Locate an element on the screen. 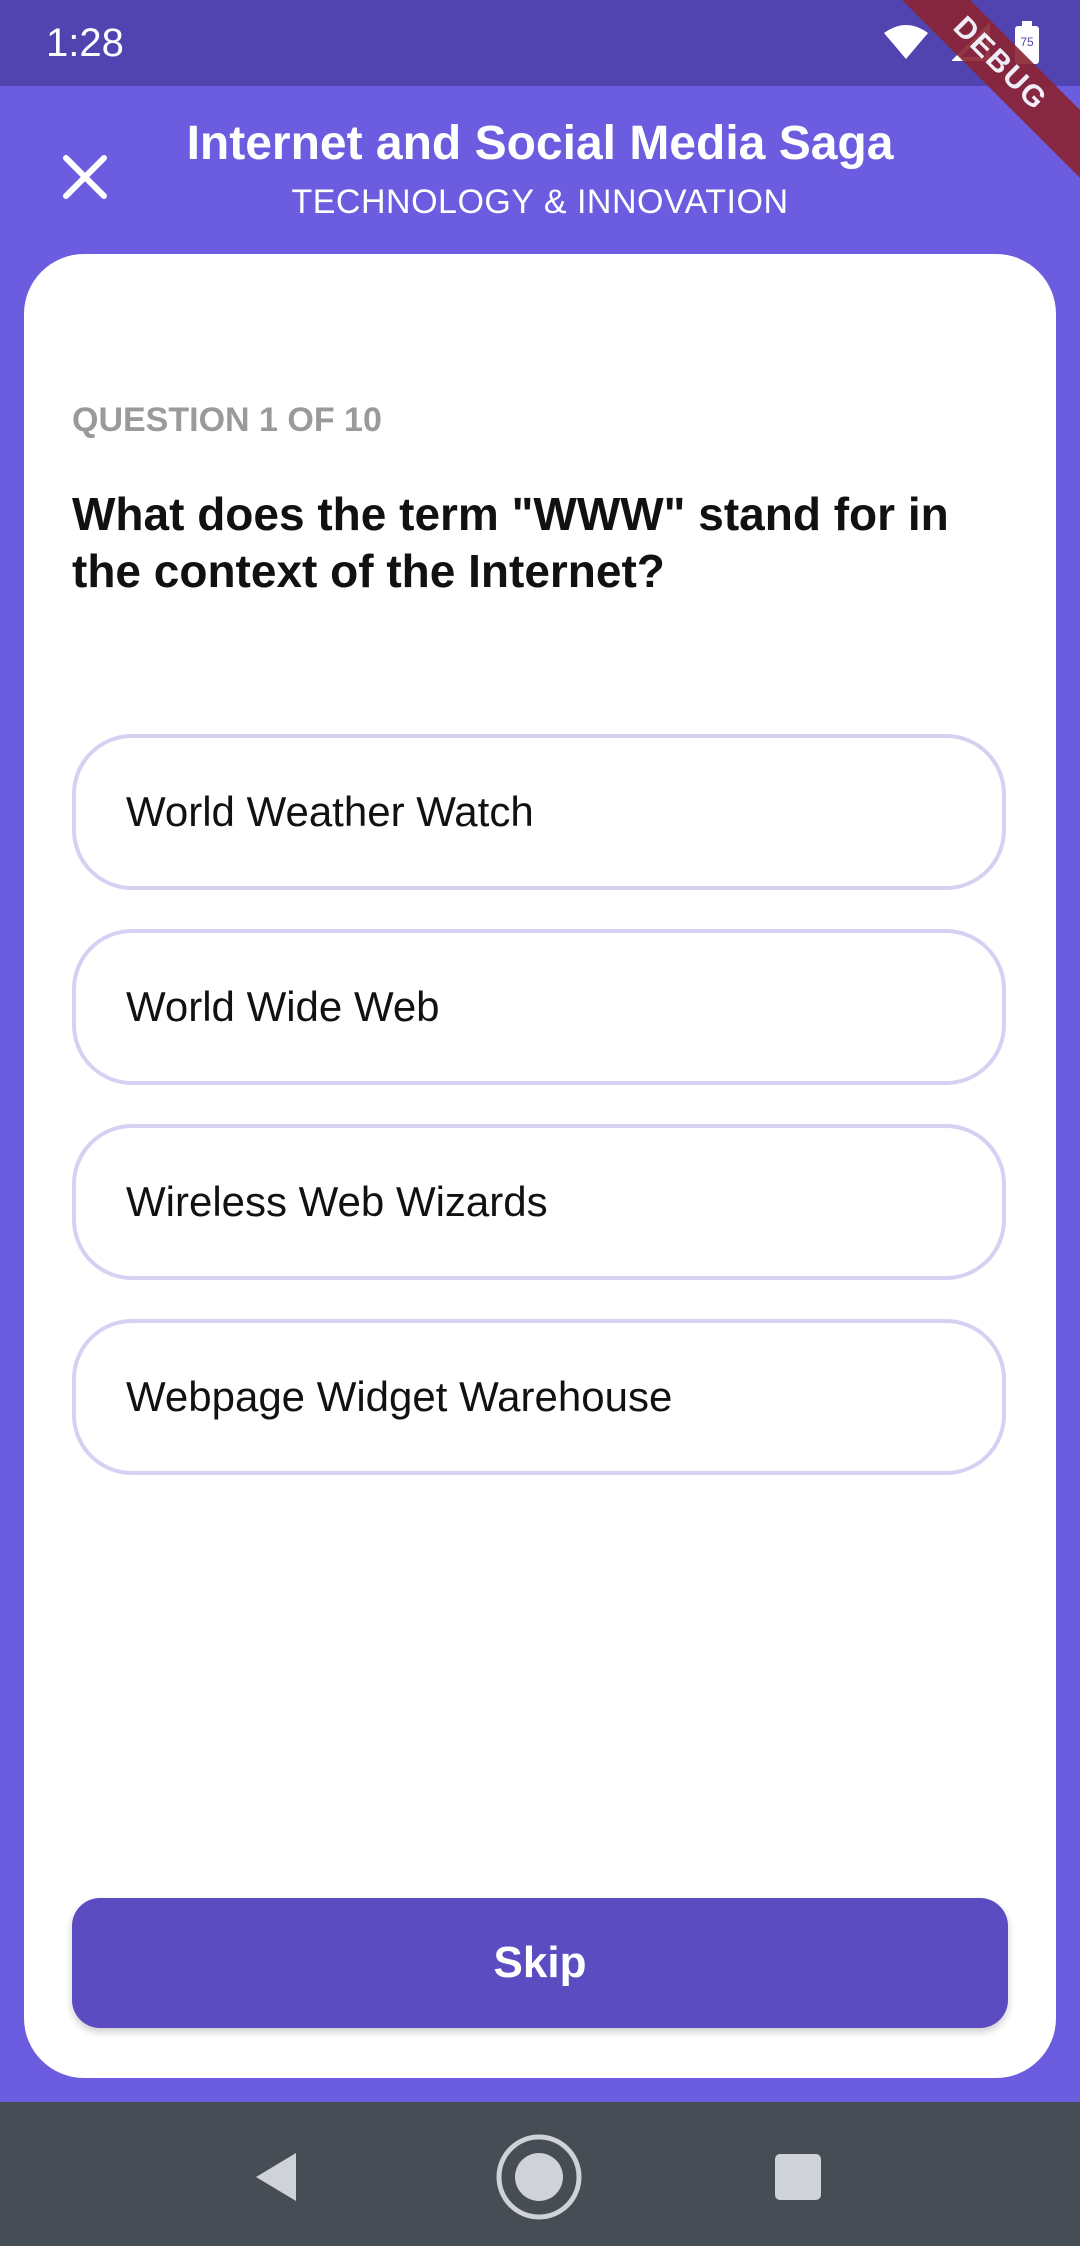 The width and height of the screenshot is (1080, 2246). back-icon is located at coordinates (276, 2177).